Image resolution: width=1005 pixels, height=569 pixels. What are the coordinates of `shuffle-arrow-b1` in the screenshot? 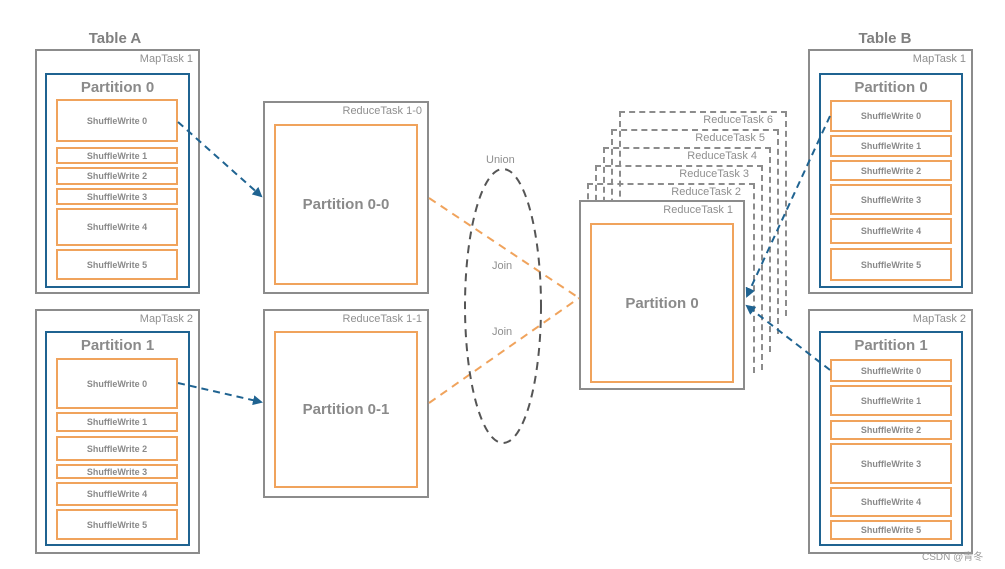 It's located at (788, 337).